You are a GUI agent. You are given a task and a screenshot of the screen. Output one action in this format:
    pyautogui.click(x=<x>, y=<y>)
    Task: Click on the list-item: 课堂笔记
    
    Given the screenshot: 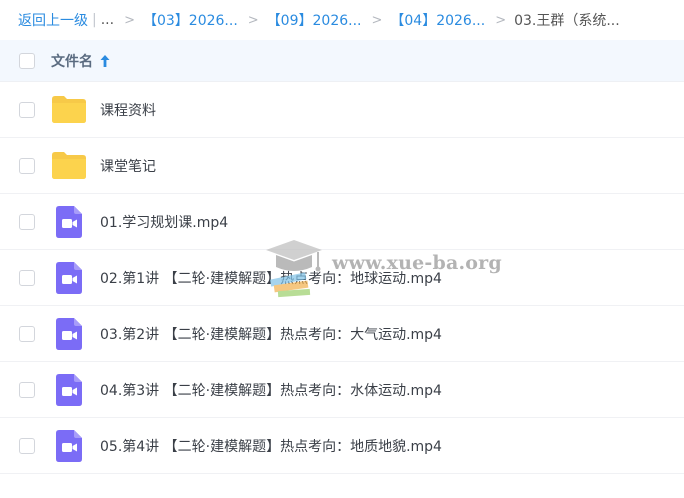 What is the action you would take?
    pyautogui.click(x=342, y=166)
    